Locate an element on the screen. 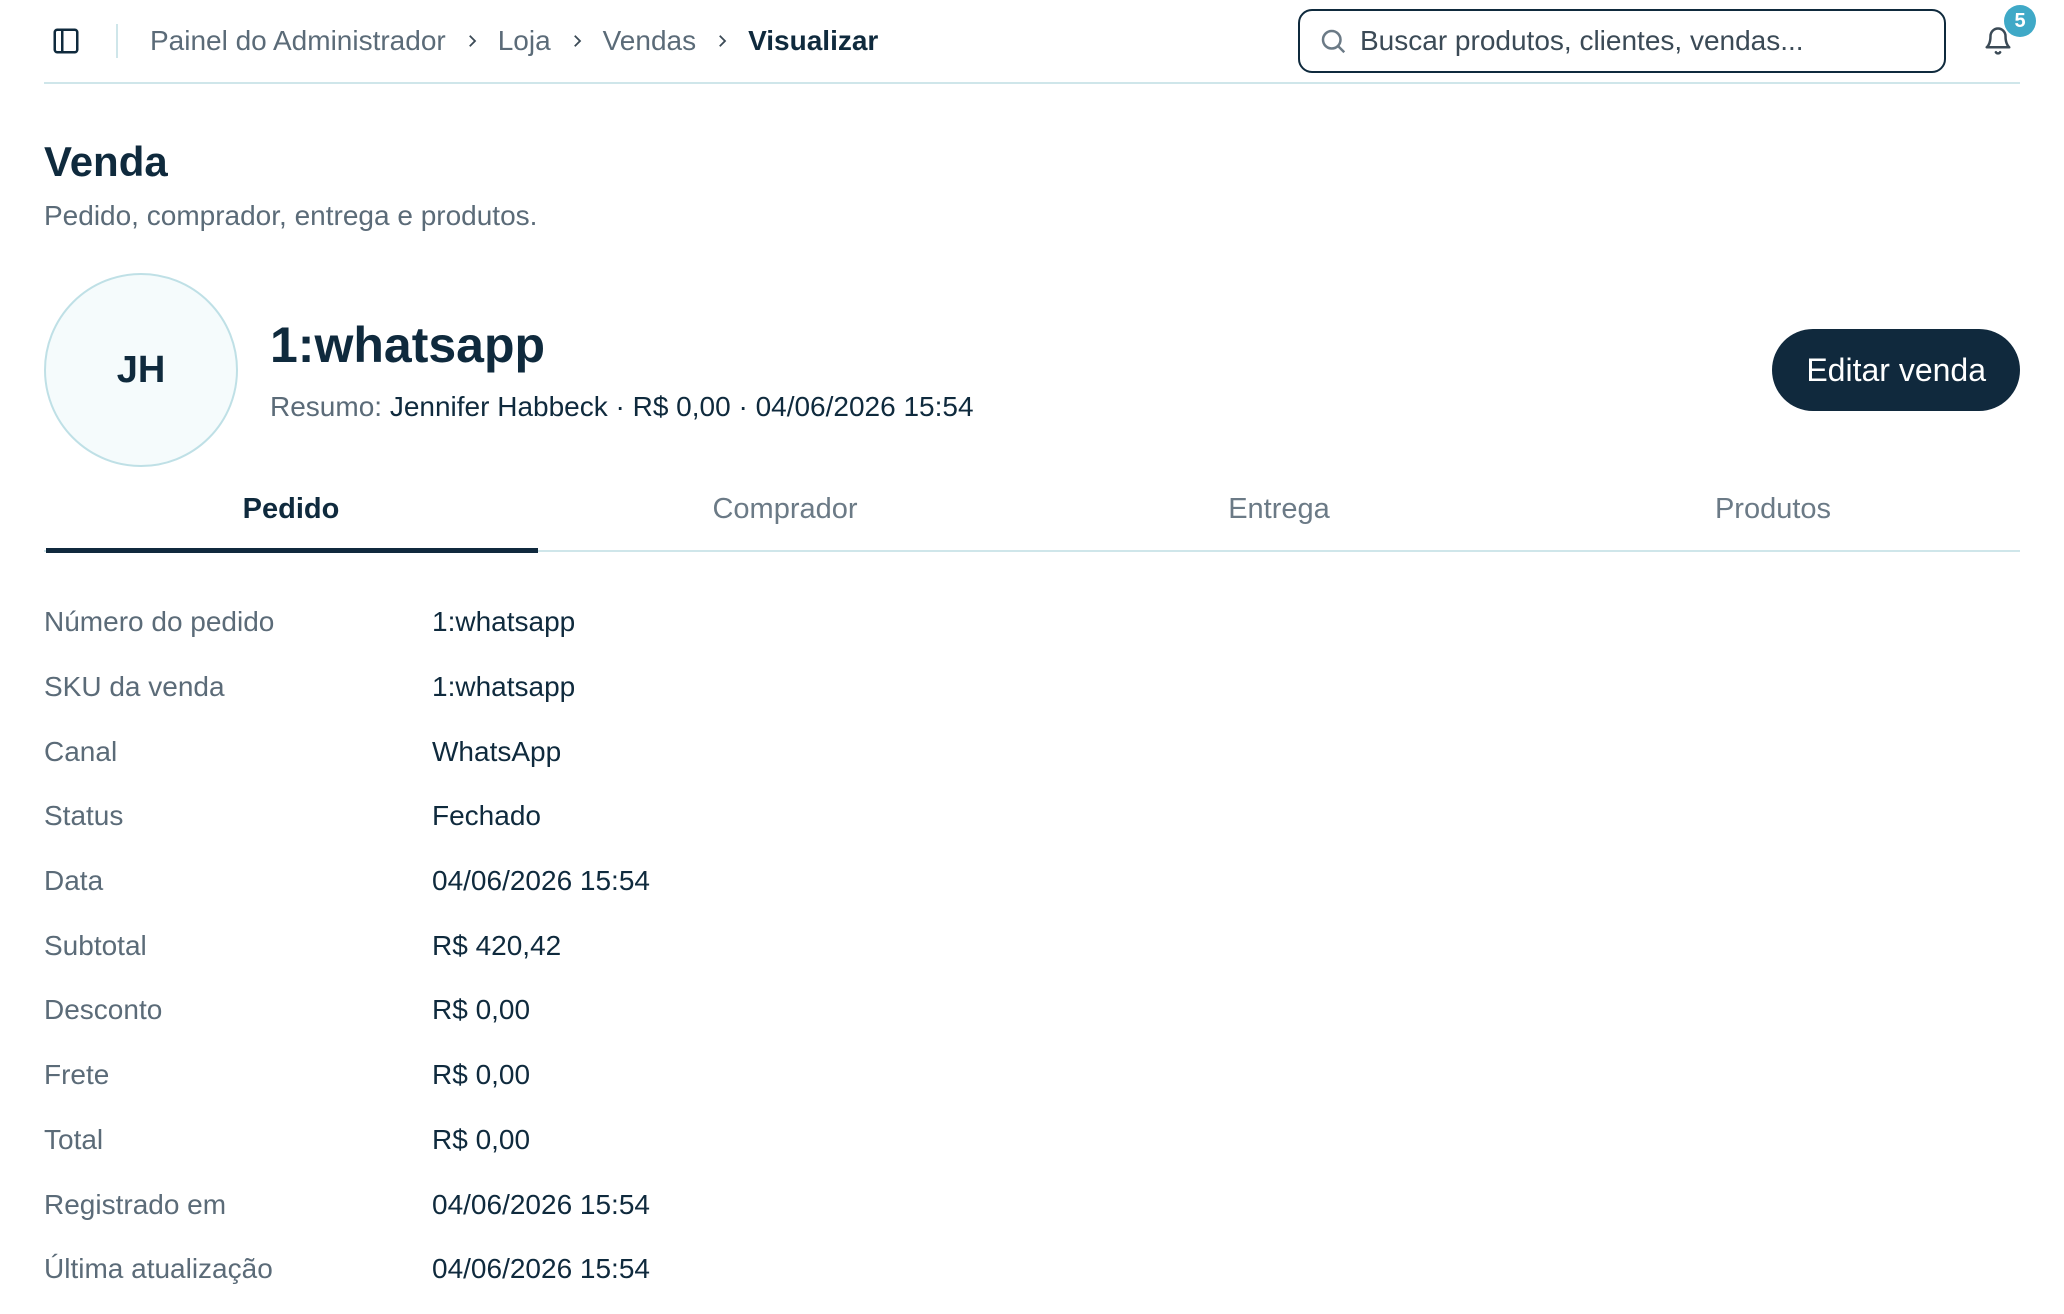 The image size is (2064, 1314). sidebar-toggle-button is located at coordinates (66, 41).